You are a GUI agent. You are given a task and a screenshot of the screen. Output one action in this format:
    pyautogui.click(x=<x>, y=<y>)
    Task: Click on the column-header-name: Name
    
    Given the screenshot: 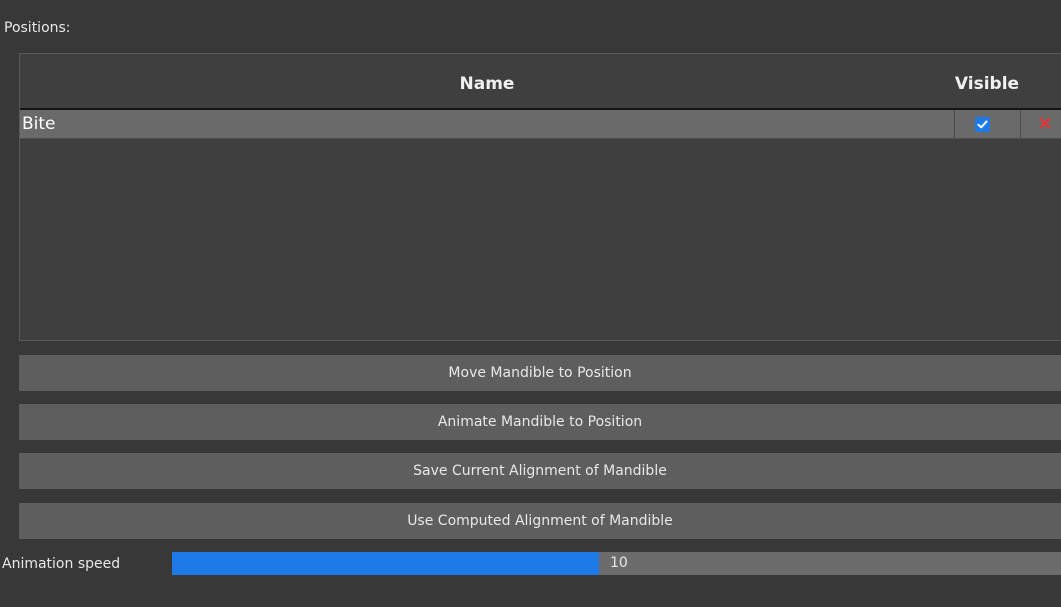 What is the action you would take?
    pyautogui.click(x=487, y=81)
    